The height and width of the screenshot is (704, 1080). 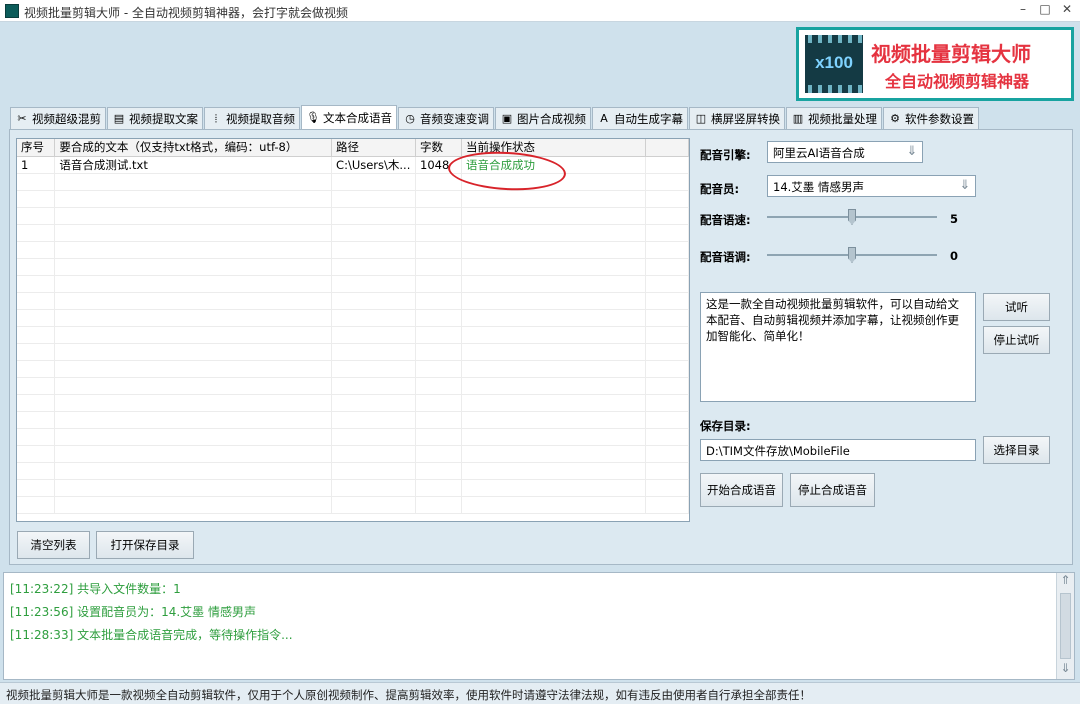 What do you see at coordinates (1016, 307) in the screenshot?
I see `audition-button: 试听` at bounding box center [1016, 307].